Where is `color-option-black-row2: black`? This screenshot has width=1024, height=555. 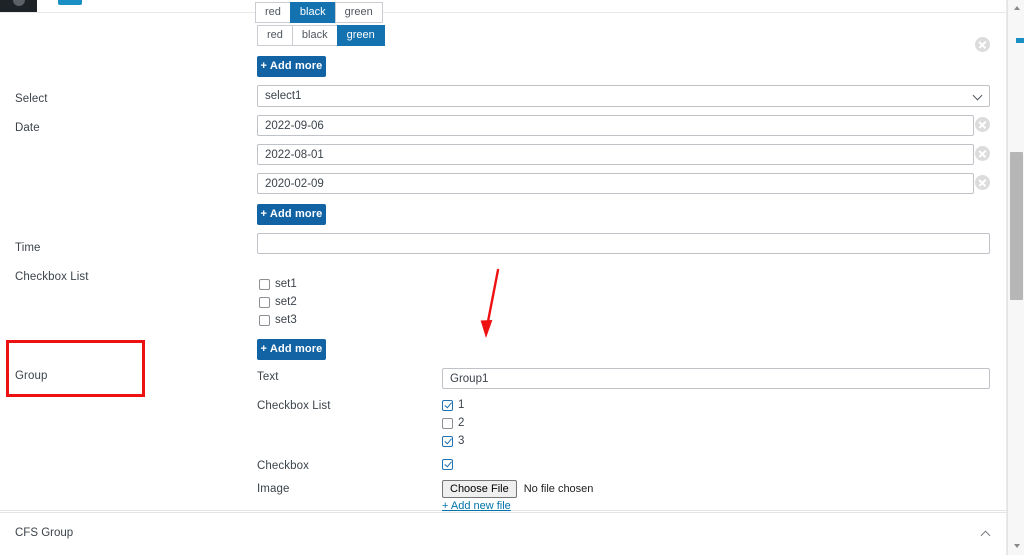
color-option-black-row2: black is located at coordinates (314, 35).